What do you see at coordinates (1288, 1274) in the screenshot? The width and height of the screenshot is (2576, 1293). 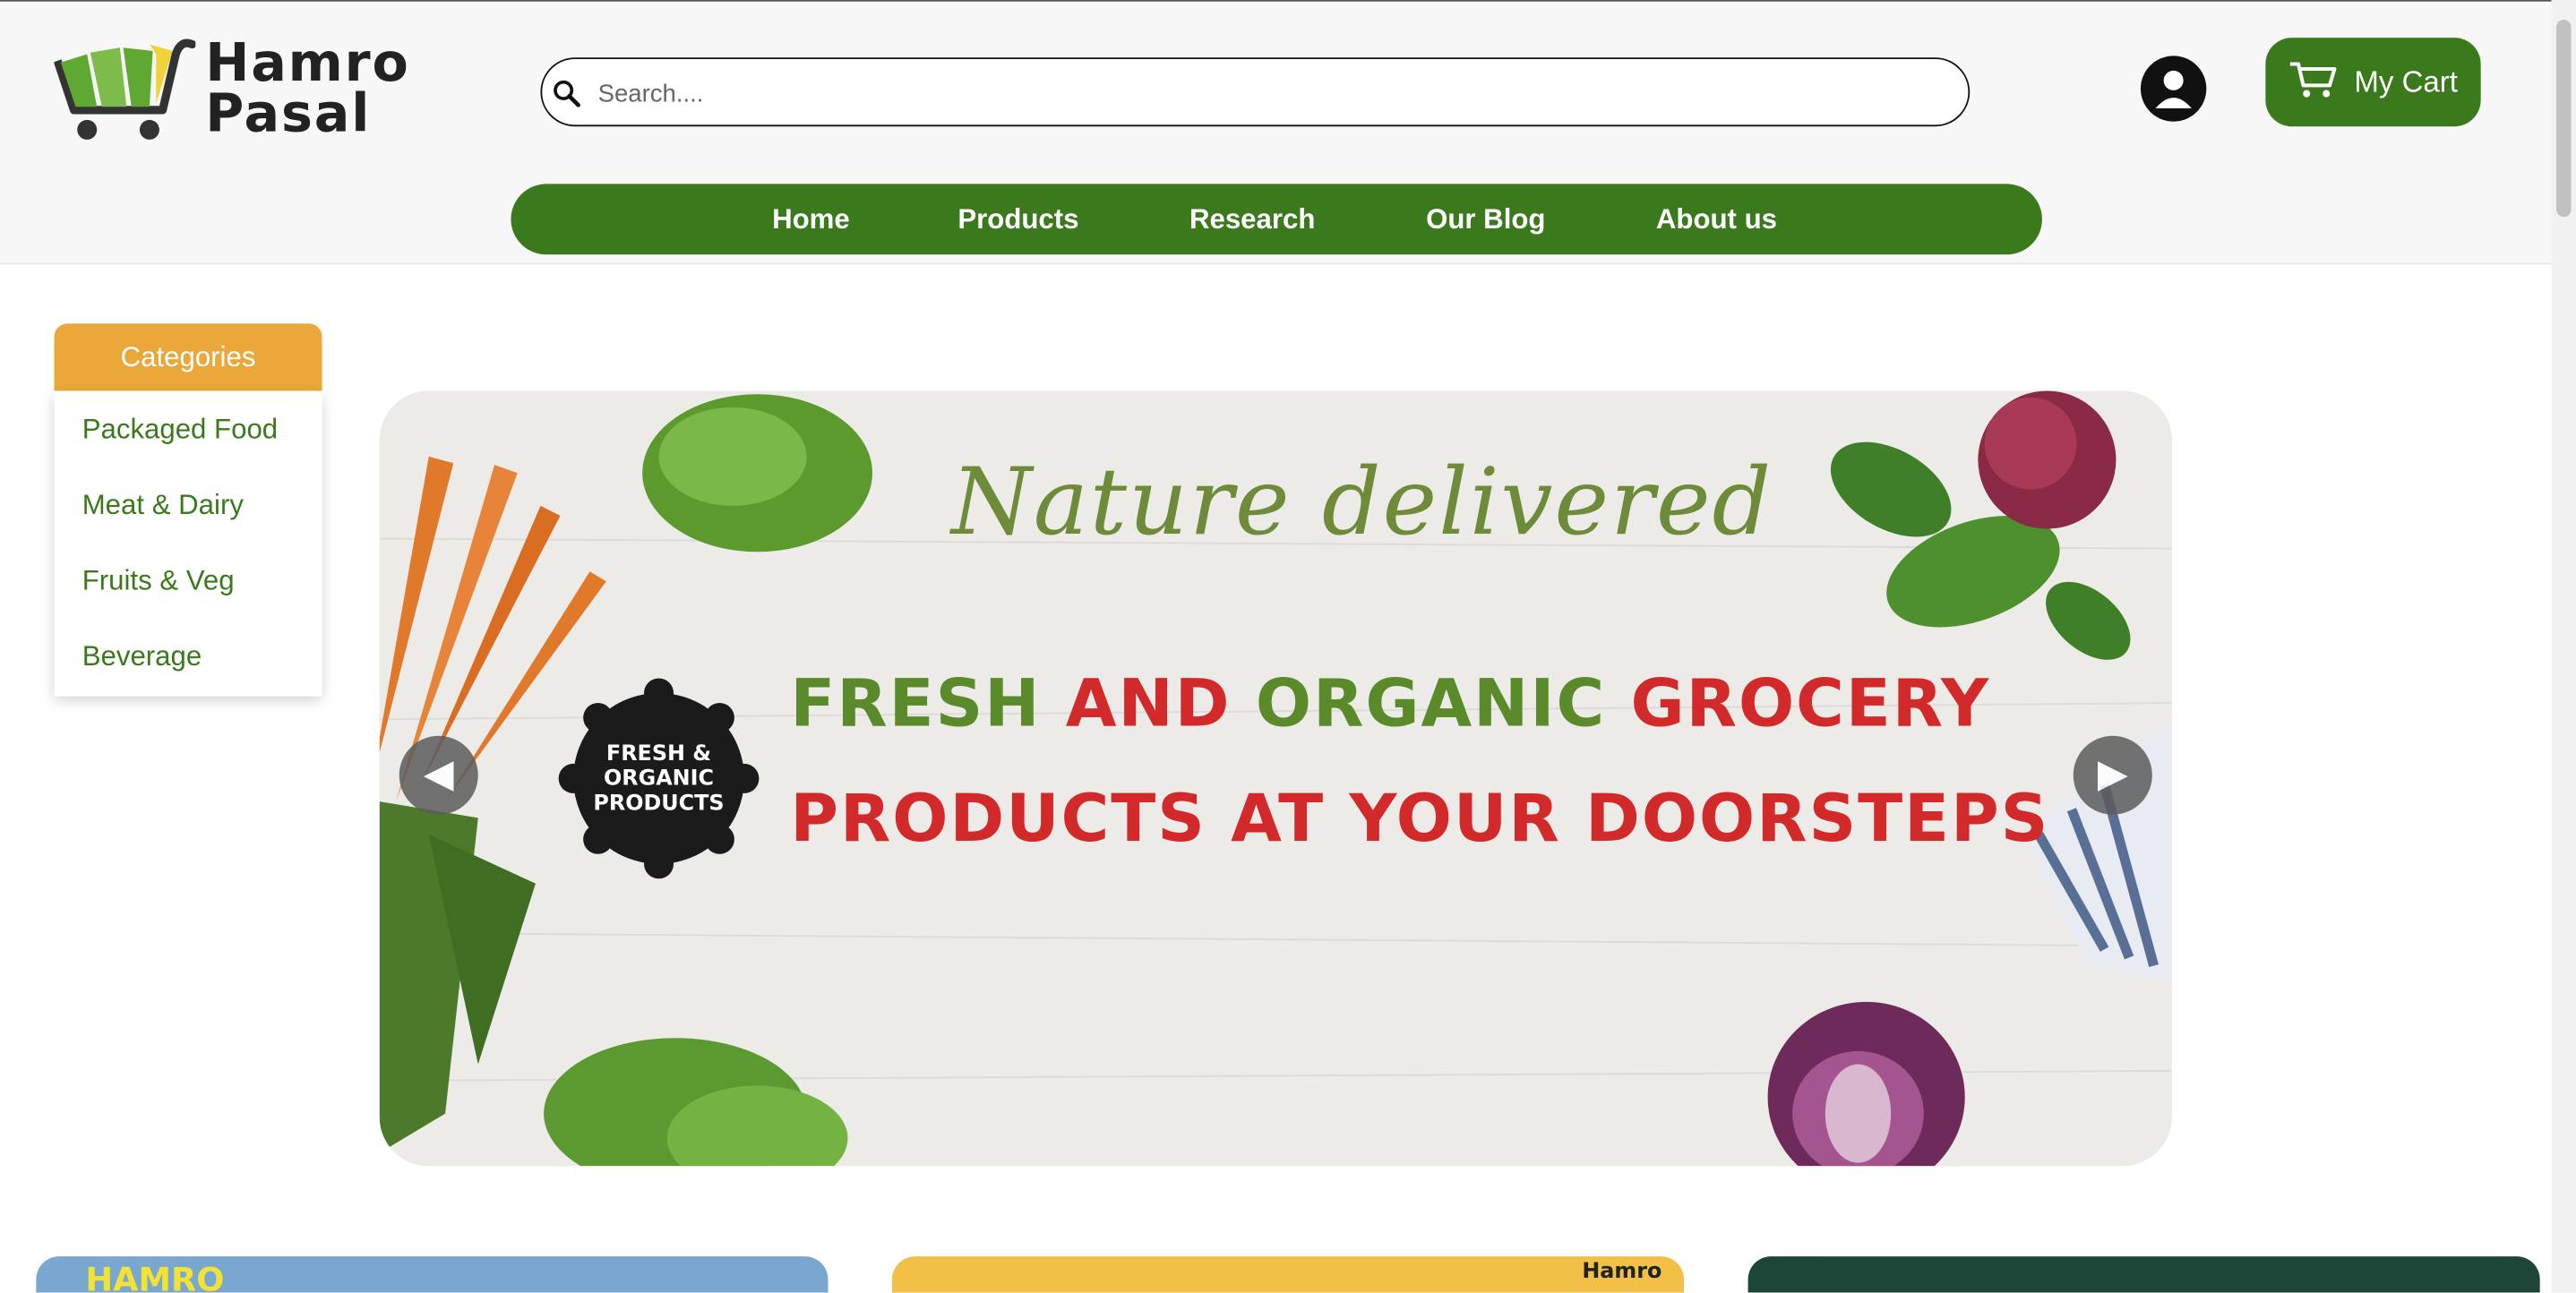 I see `promo-card-2: Hamro` at bounding box center [1288, 1274].